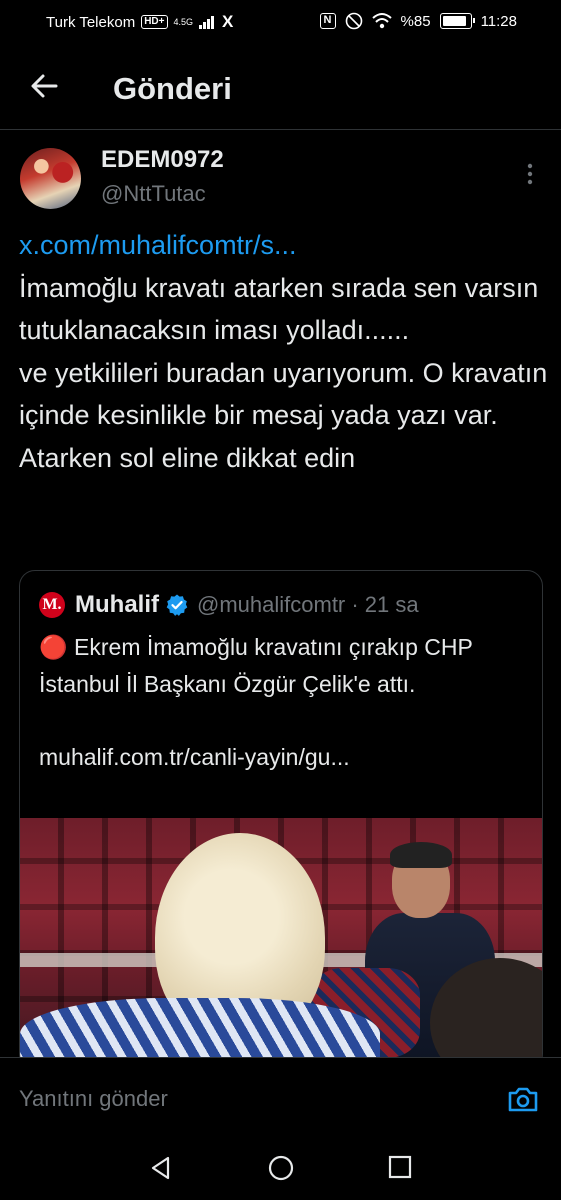  I want to click on quoted-tweet-header: M. Muhalif @muhalifcomtr · 21 sa, so click(229, 605).